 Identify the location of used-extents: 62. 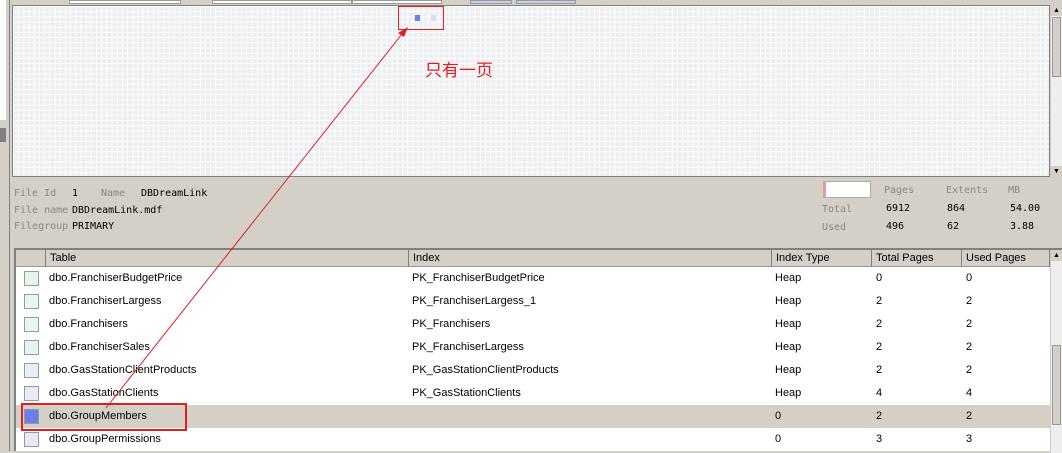
(953, 226).